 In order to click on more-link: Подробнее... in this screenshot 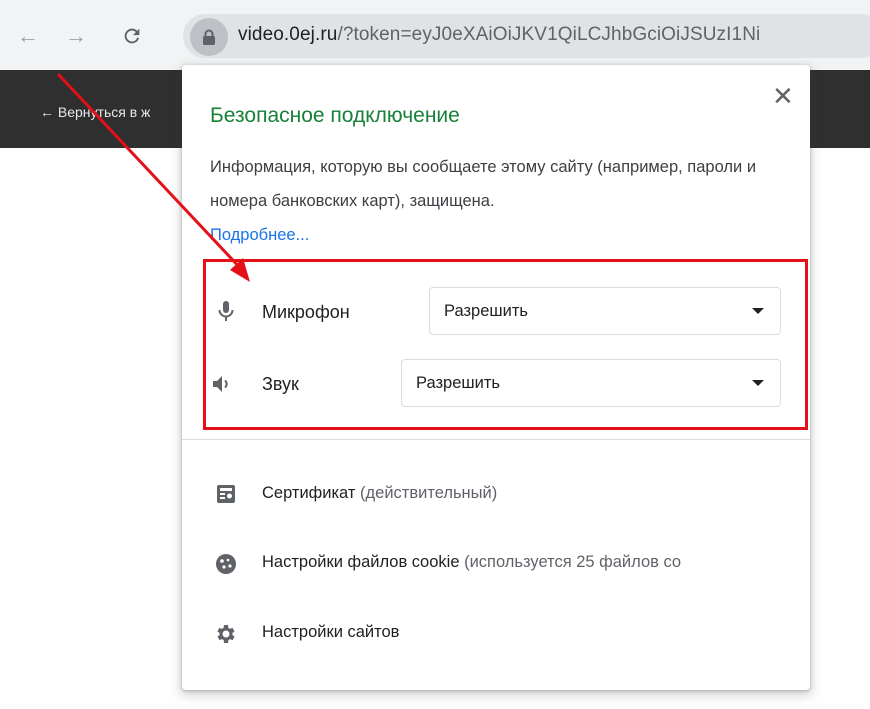, I will do `click(259, 235)`.